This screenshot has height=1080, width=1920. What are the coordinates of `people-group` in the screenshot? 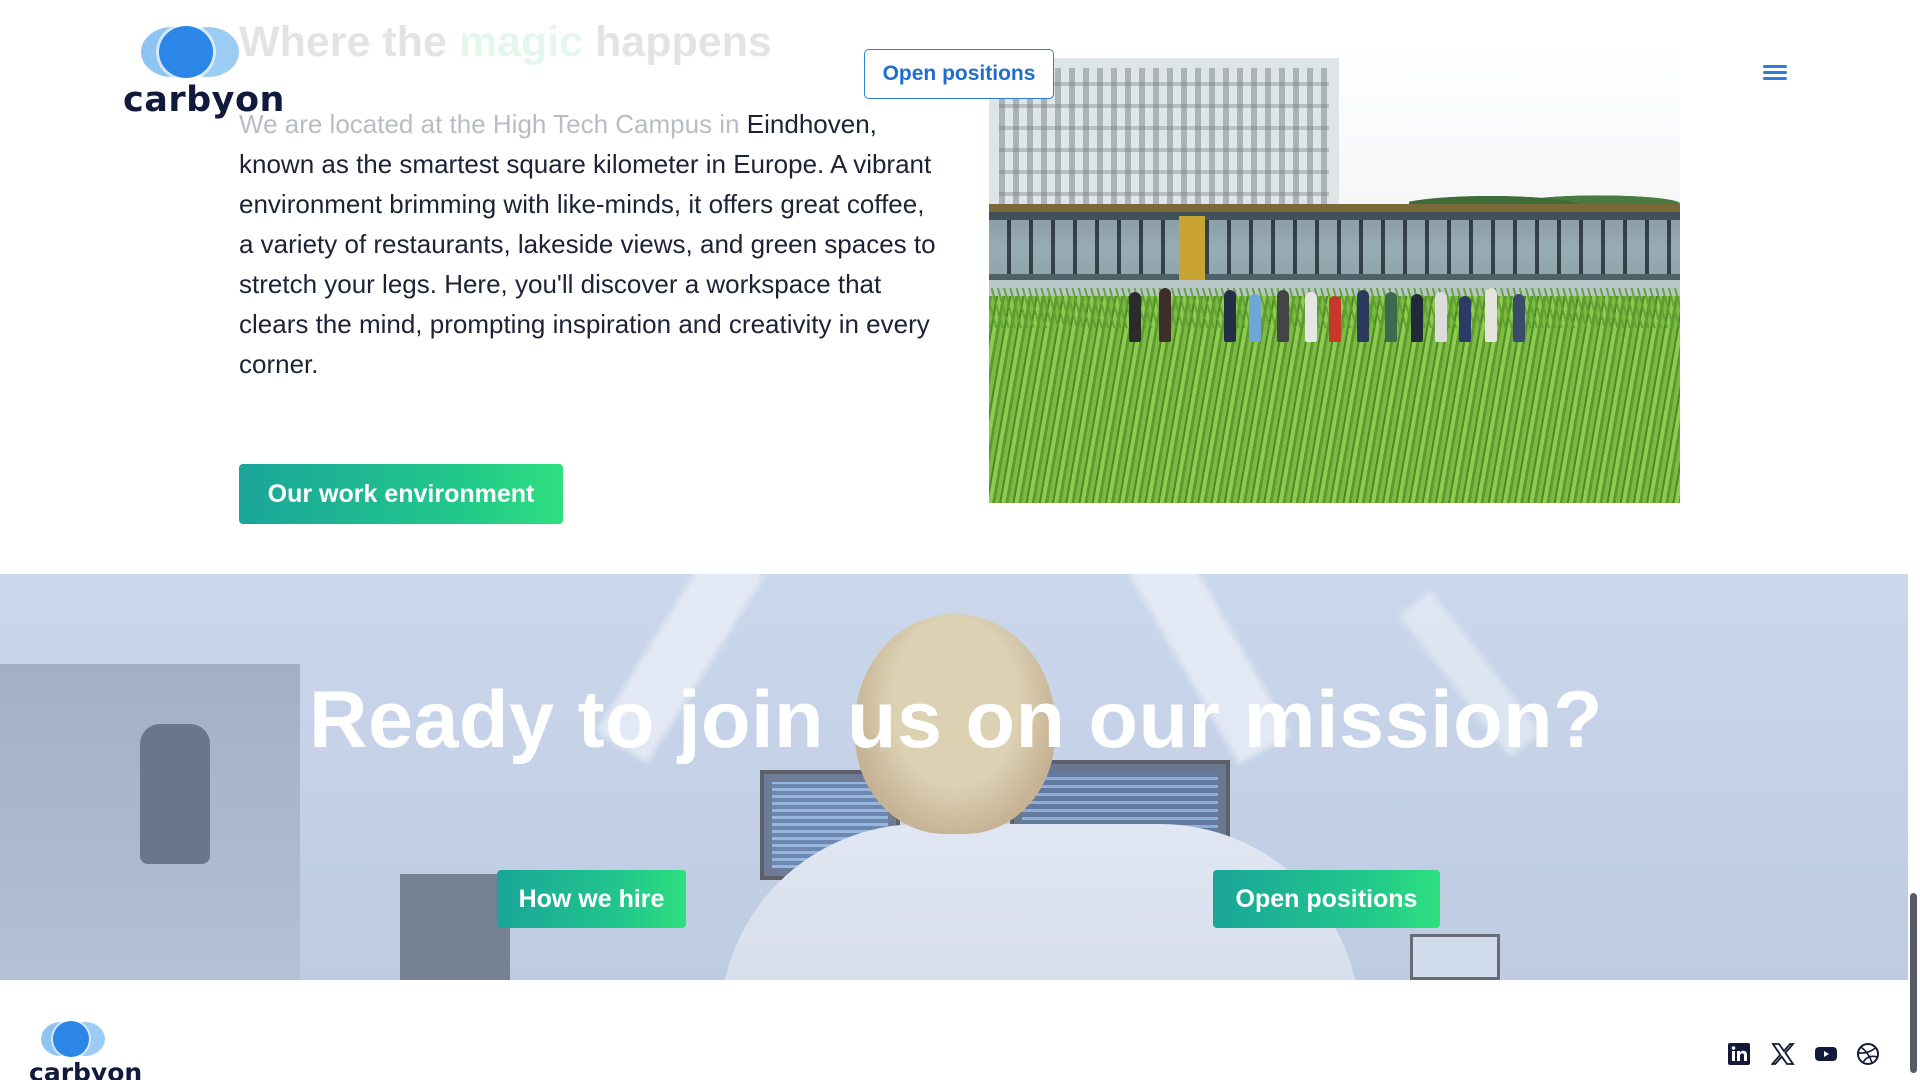 It's located at (1359, 307).